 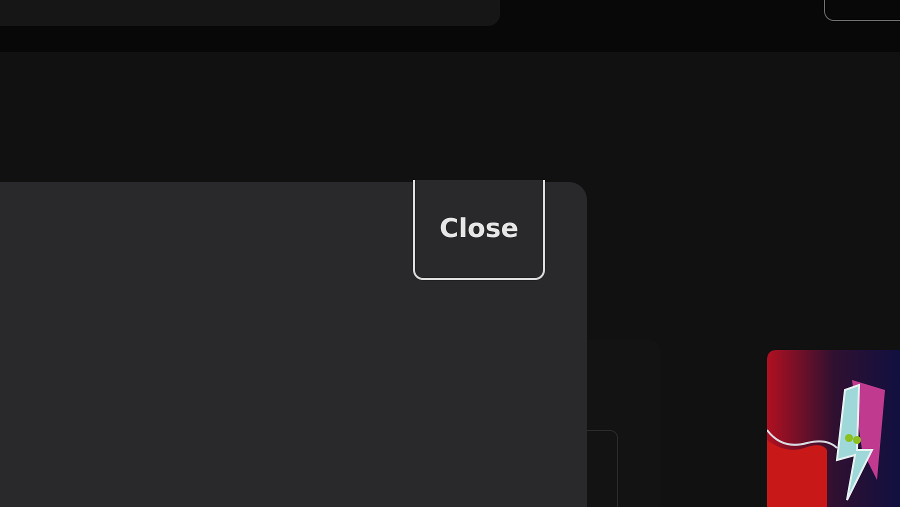 What do you see at coordinates (479, 230) in the screenshot?
I see `close-button: Close` at bounding box center [479, 230].